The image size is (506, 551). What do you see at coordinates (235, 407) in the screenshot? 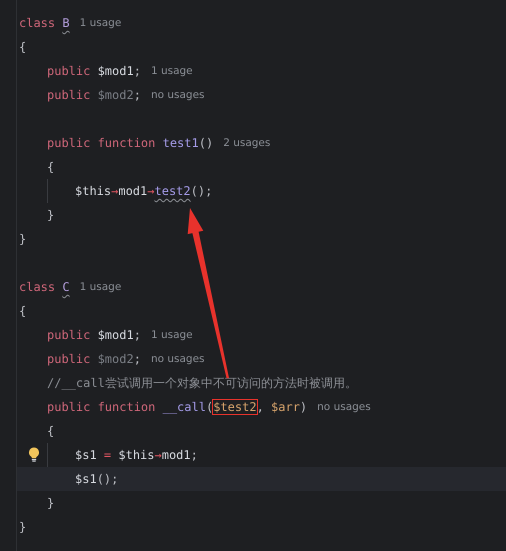
I see `boxed-parameter: $test2` at bounding box center [235, 407].